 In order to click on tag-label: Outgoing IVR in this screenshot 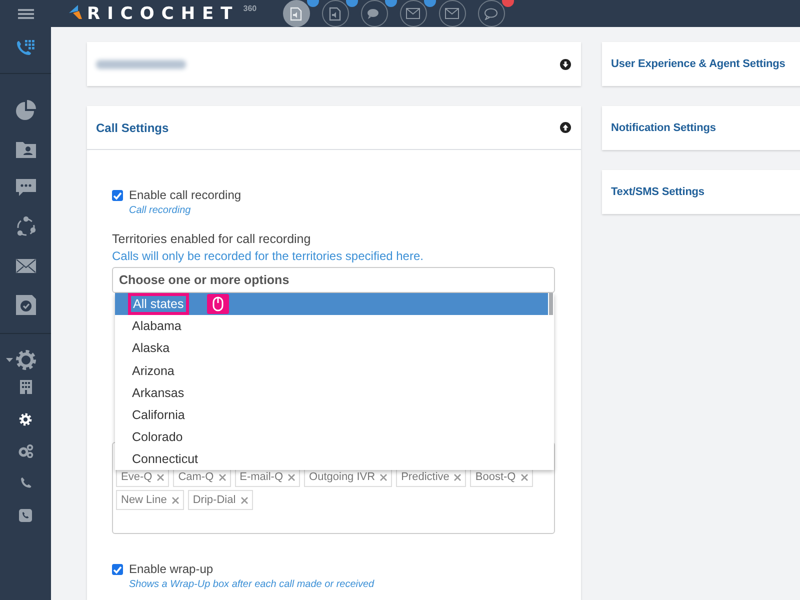, I will do `click(342, 477)`.